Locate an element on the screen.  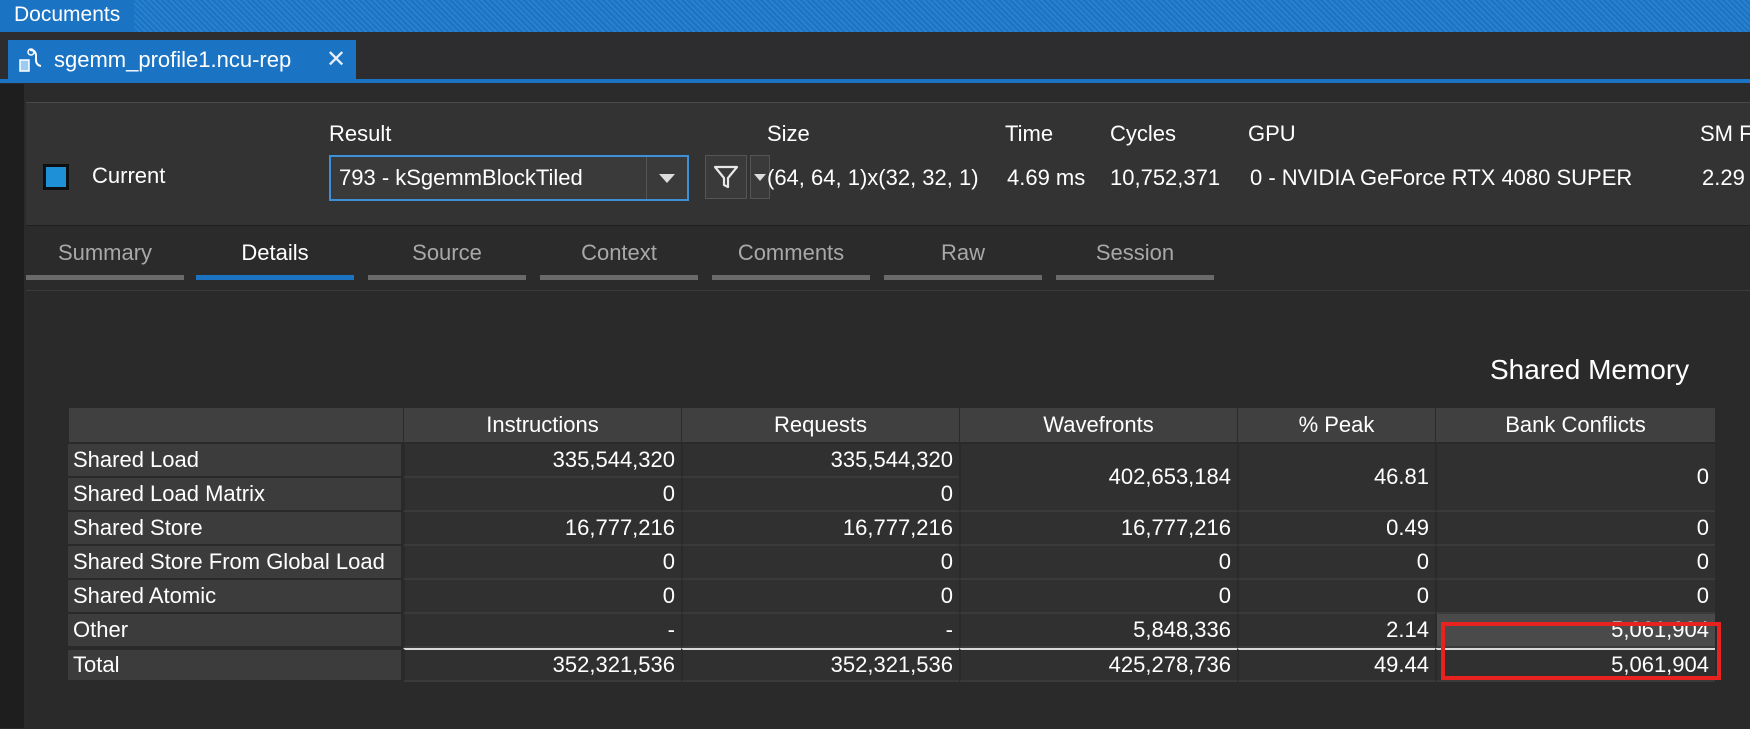
documents-title: Documents is located at coordinates (67, 16).